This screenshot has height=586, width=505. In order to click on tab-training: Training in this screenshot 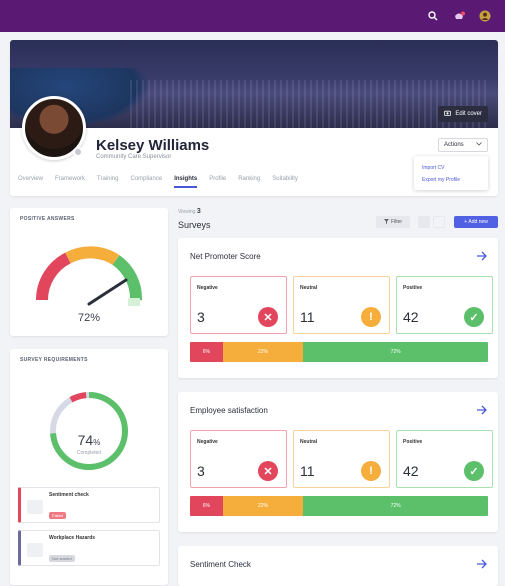, I will do `click(107, 182)`.